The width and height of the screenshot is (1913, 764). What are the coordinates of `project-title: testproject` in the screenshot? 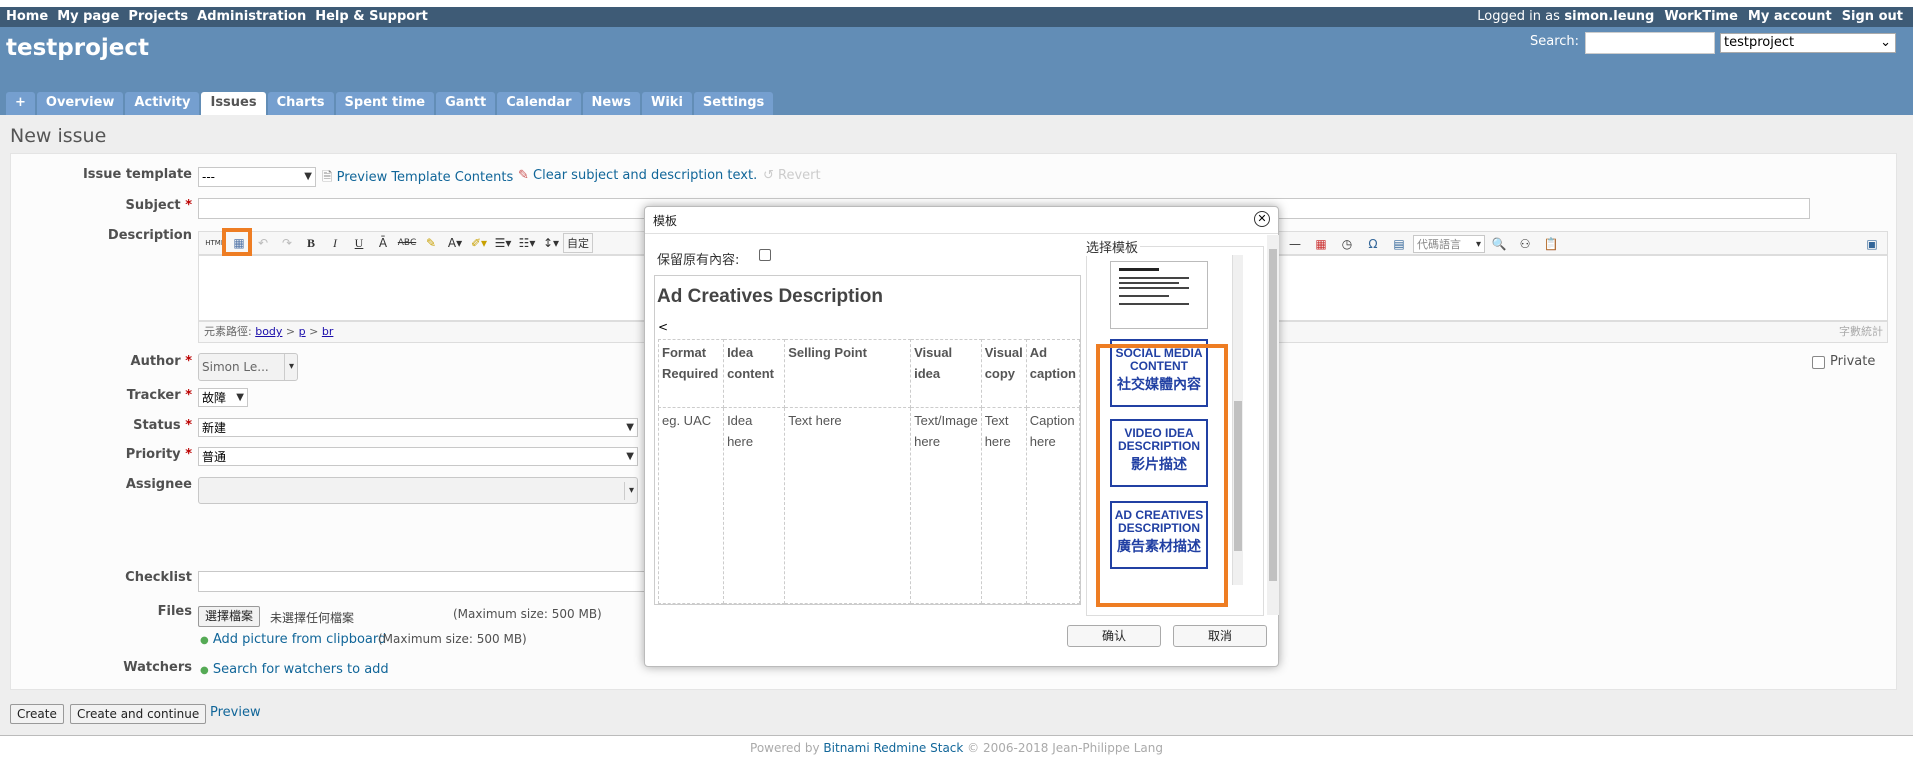 It's located at (77, 48).